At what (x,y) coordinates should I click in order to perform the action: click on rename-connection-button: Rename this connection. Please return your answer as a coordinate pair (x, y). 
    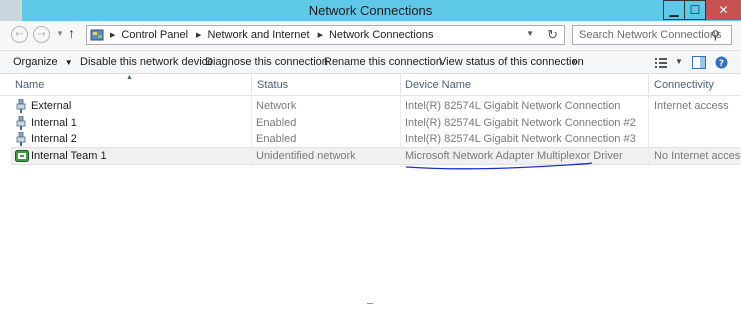
    Looking at the image, I should click on (383, 62).